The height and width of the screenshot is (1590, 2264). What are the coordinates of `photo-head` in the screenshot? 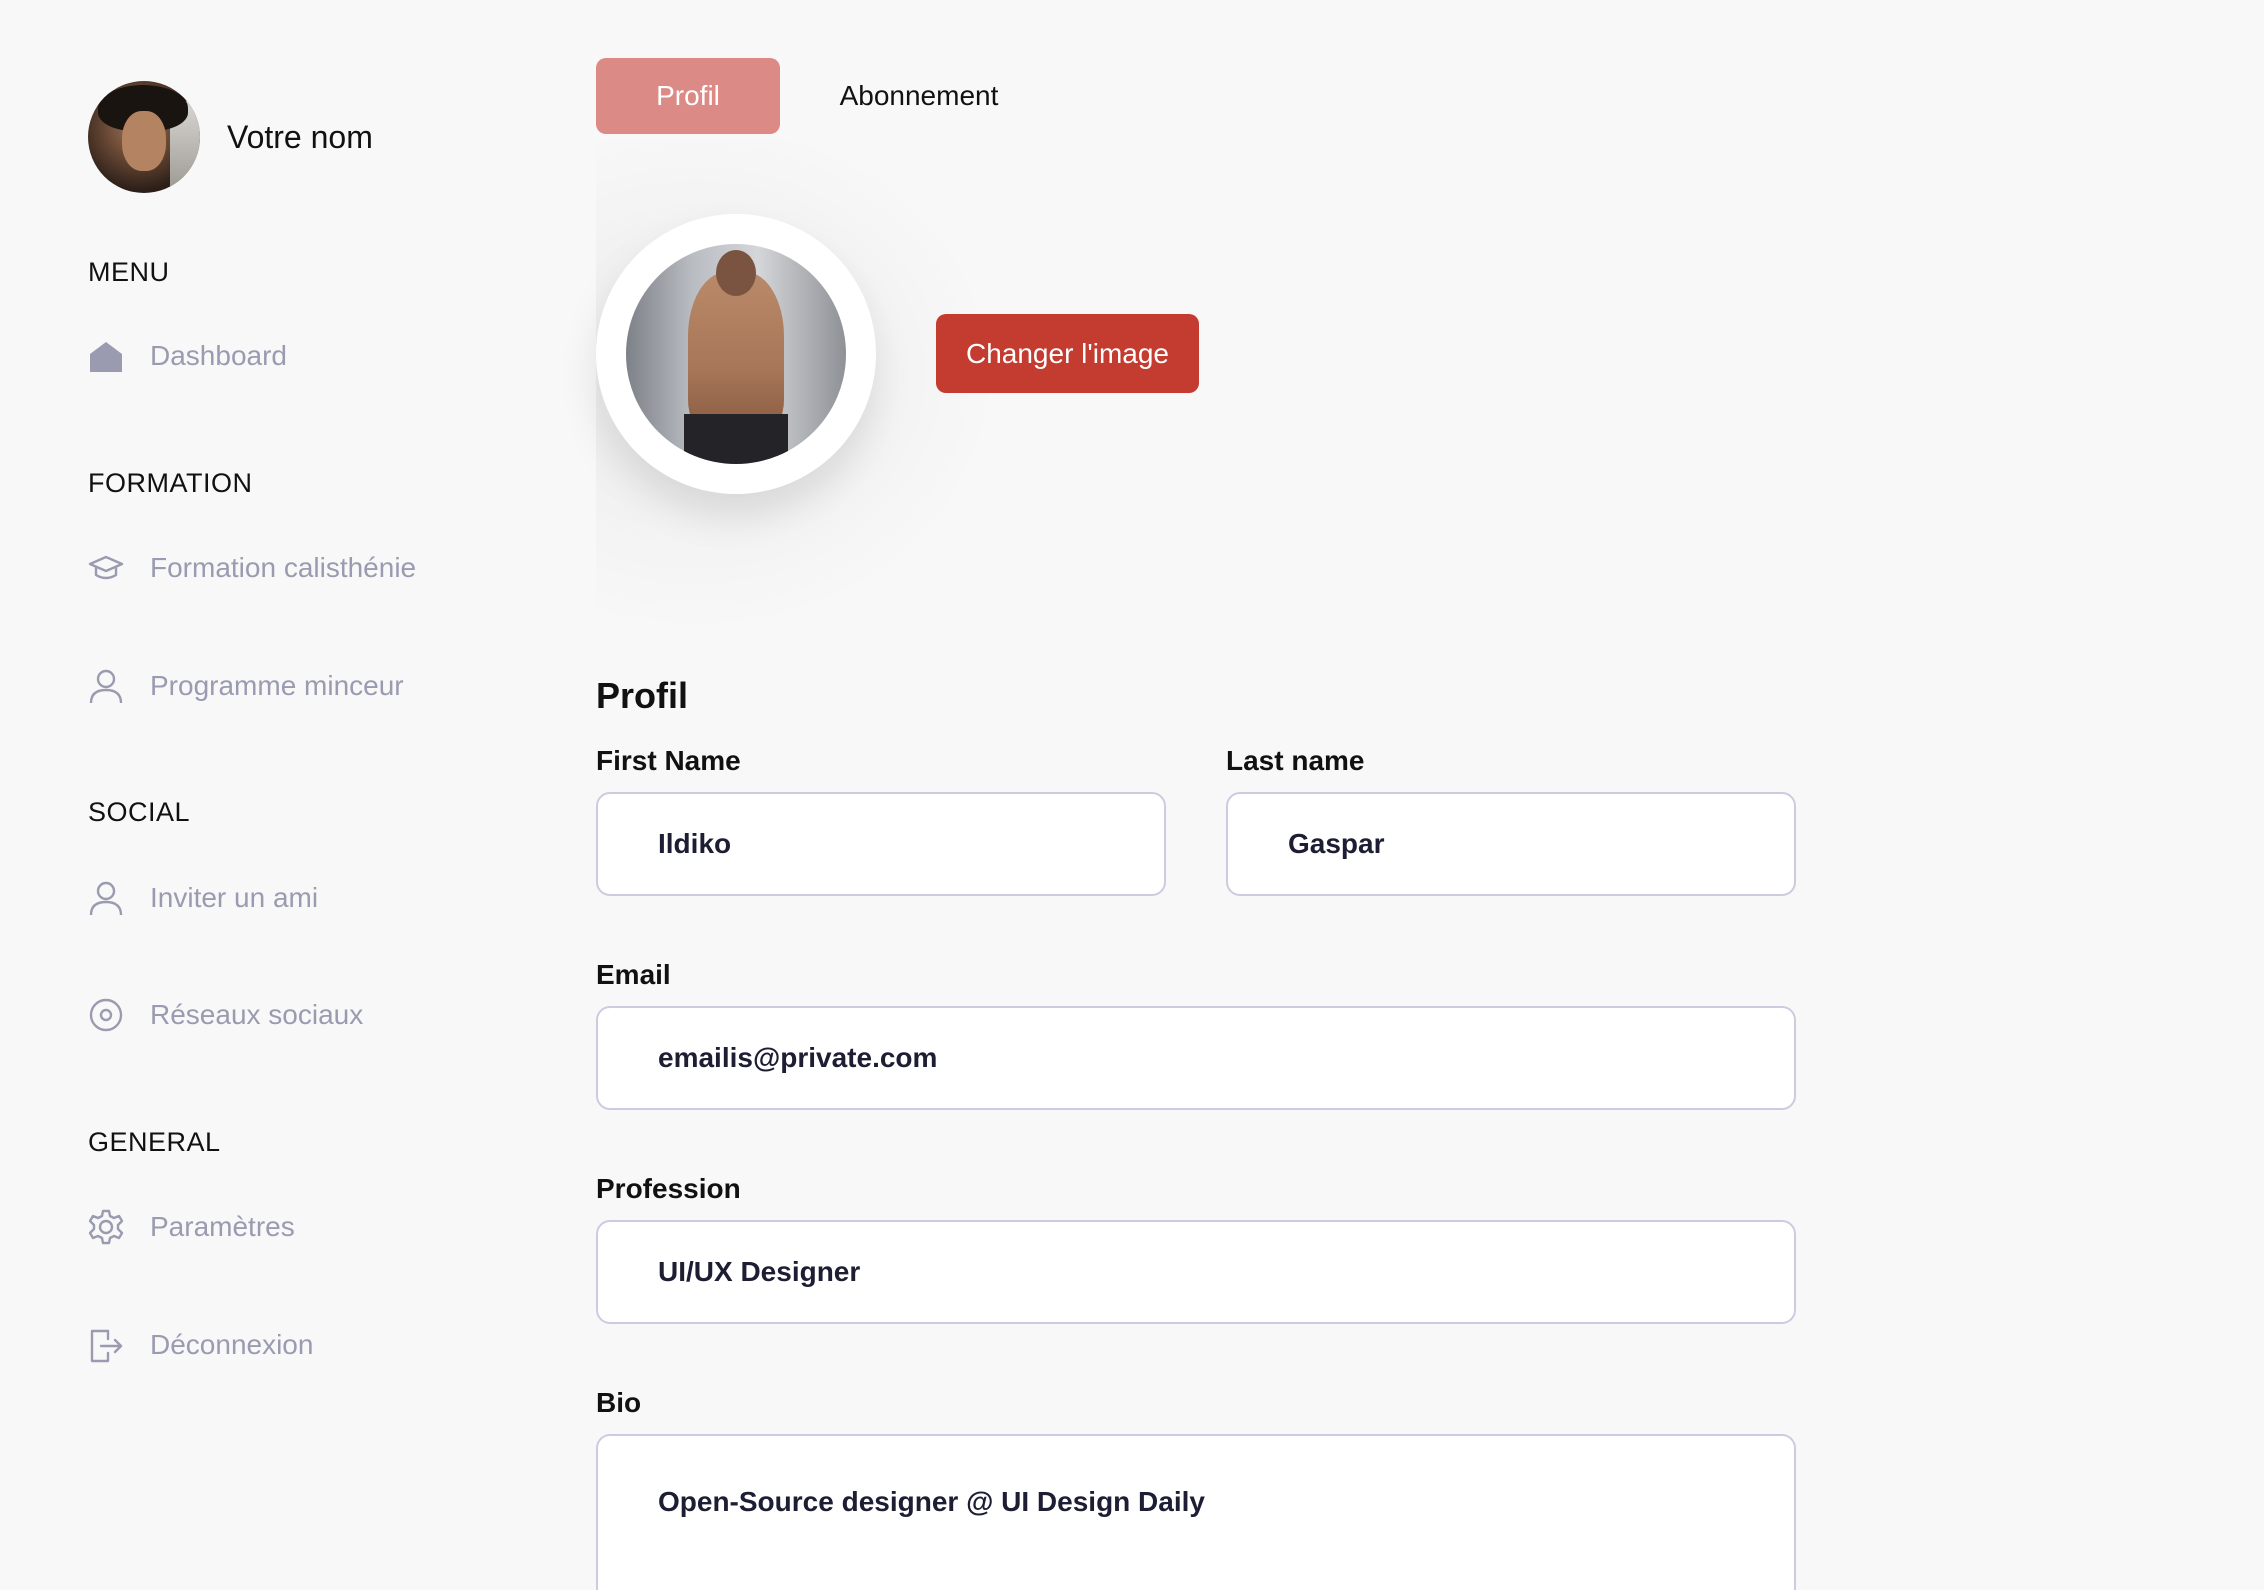 It's located at (736, 273).